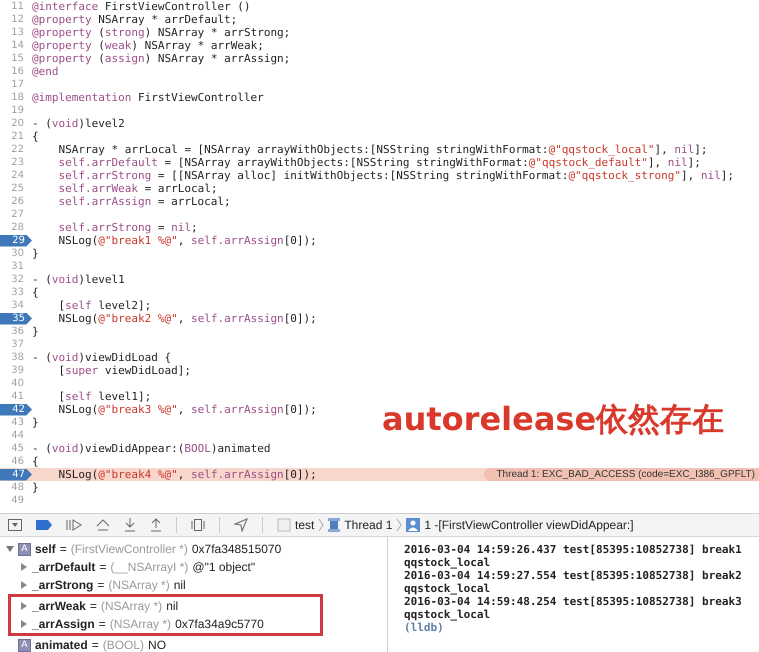  What do you see at coordinates (78, 279) in the screenshot?
I see `code-line: - (void)level1` at bounding box center [78, 279].